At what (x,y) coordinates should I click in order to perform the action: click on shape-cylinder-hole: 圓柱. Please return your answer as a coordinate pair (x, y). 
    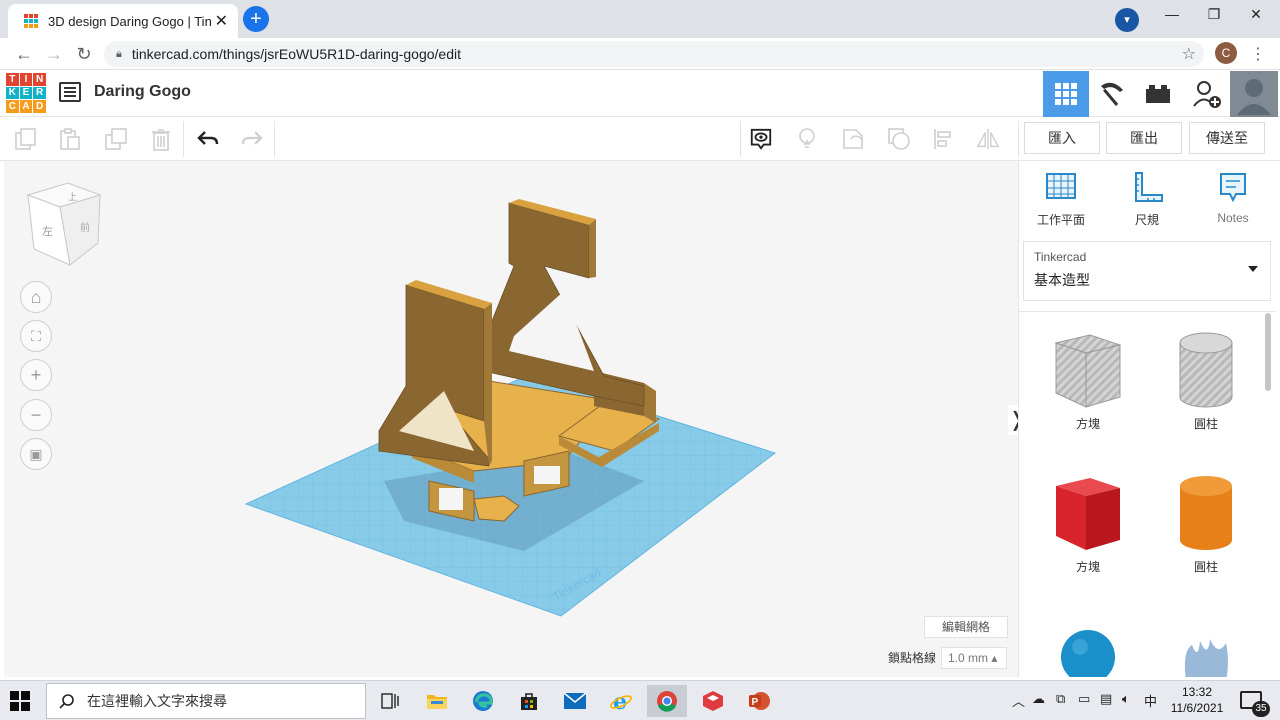
    Looking at the image, I should click on (1206, 391).